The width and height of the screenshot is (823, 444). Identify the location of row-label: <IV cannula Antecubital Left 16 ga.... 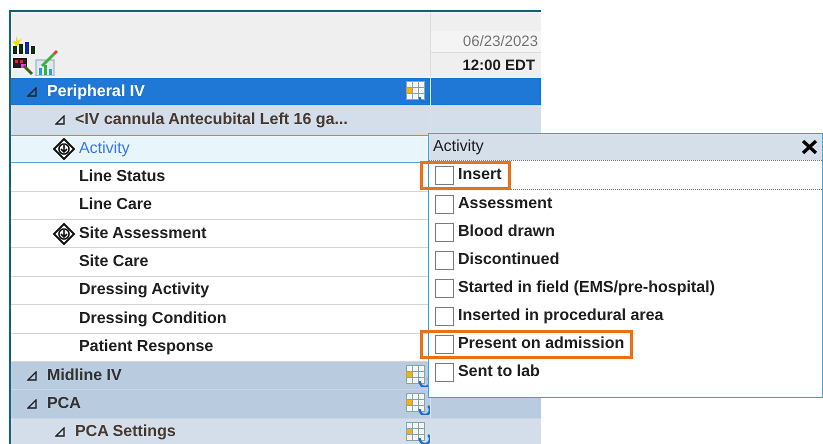
(211, 120).